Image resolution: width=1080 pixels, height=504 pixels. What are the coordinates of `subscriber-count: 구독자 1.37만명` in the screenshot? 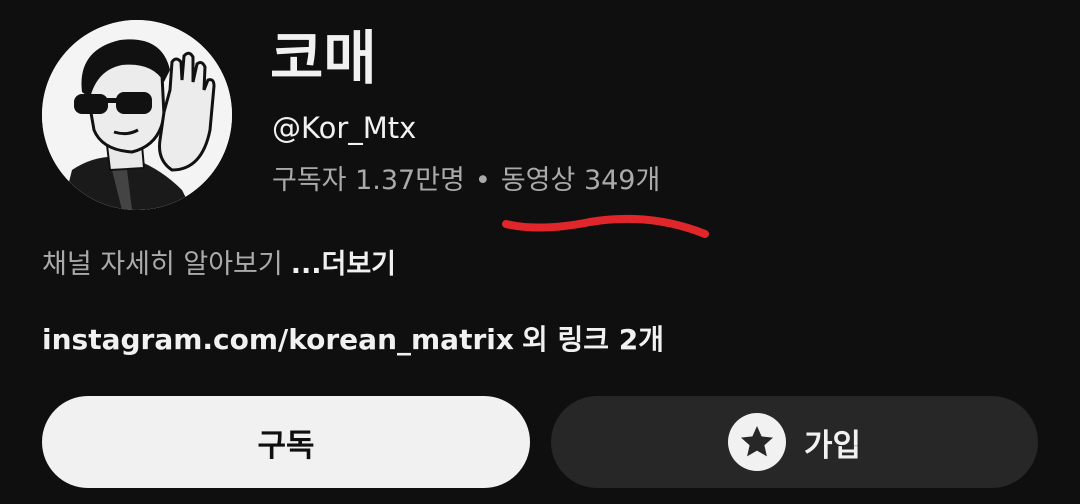 It's located at (368, 180).